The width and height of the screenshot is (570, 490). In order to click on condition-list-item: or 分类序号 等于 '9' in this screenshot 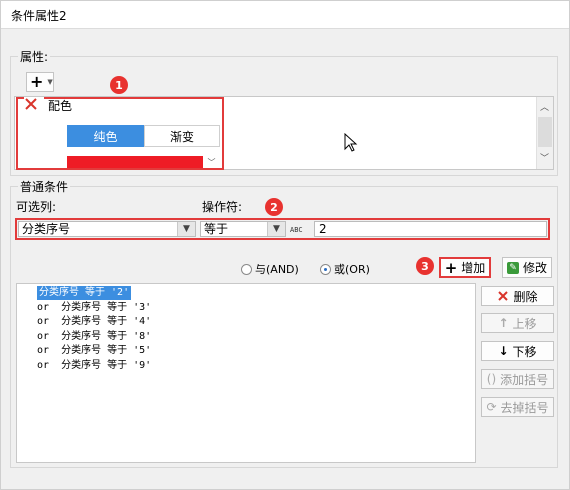, I will do `click(94, 366)`.